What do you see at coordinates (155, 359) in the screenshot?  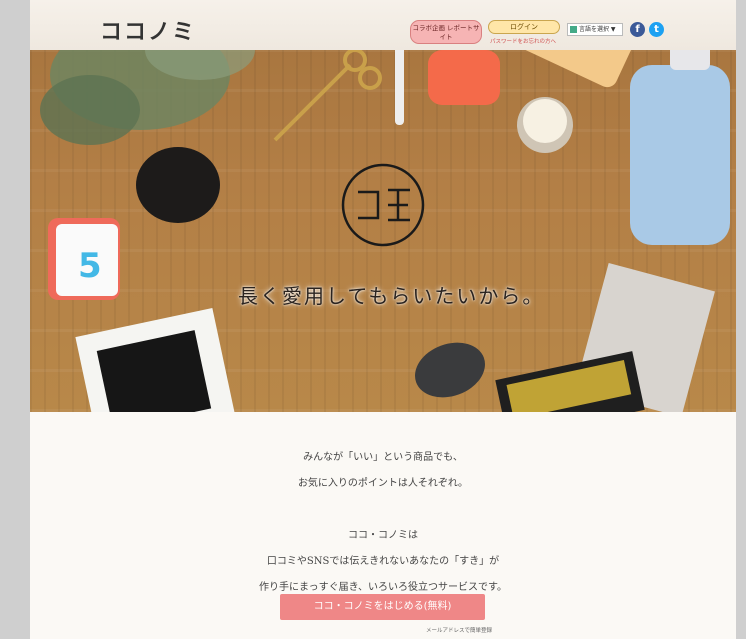 I see `notebook-decoration` at bounding box center [155, 359].